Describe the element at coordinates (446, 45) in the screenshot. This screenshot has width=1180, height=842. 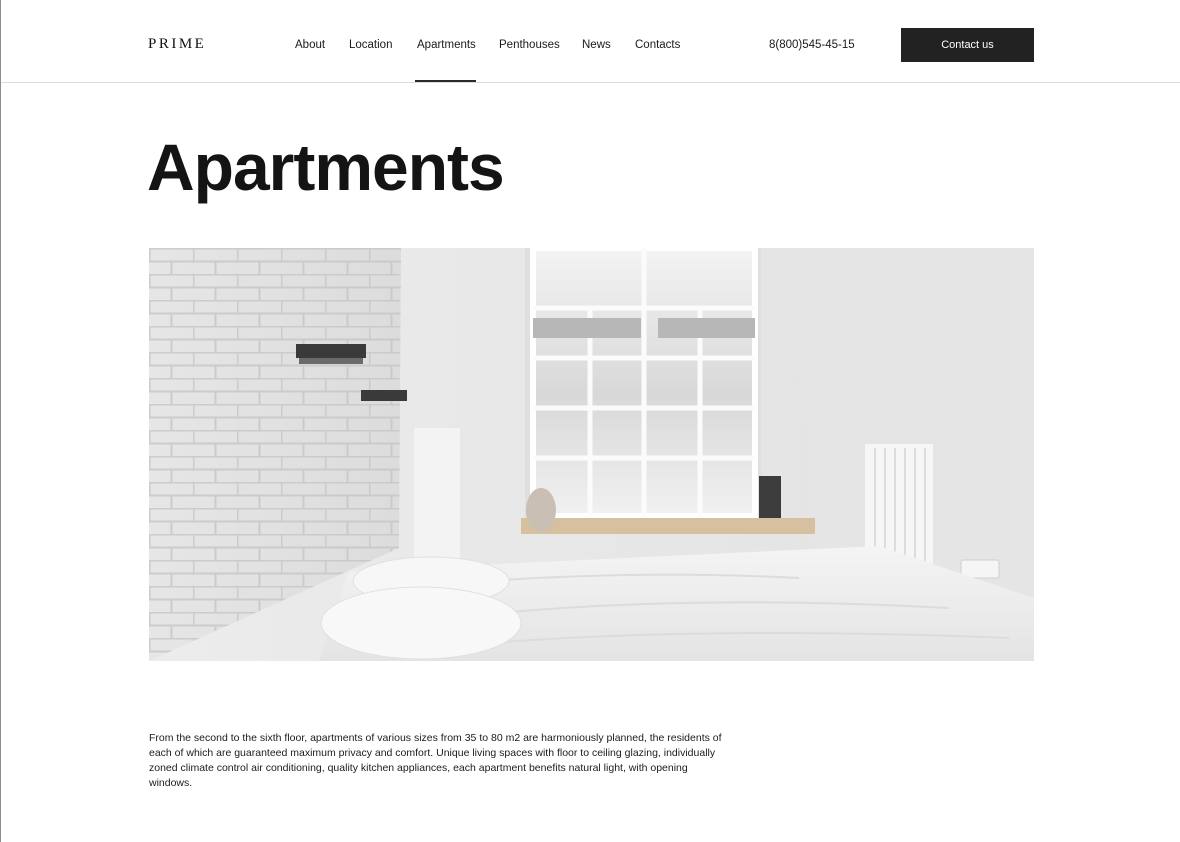
I see `nav-item-apartments: Apartments` at that location.